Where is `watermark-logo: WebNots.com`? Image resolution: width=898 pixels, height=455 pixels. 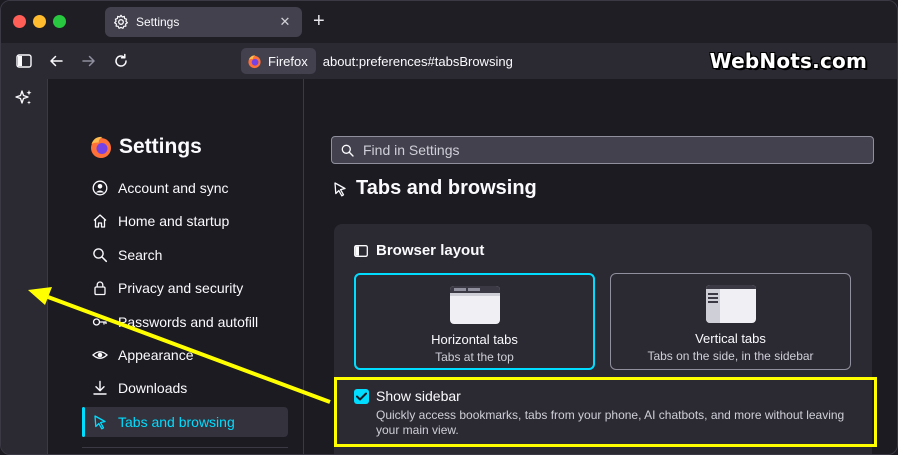 watermark-logo: WebNots.com is located at coordinates (788, 61).